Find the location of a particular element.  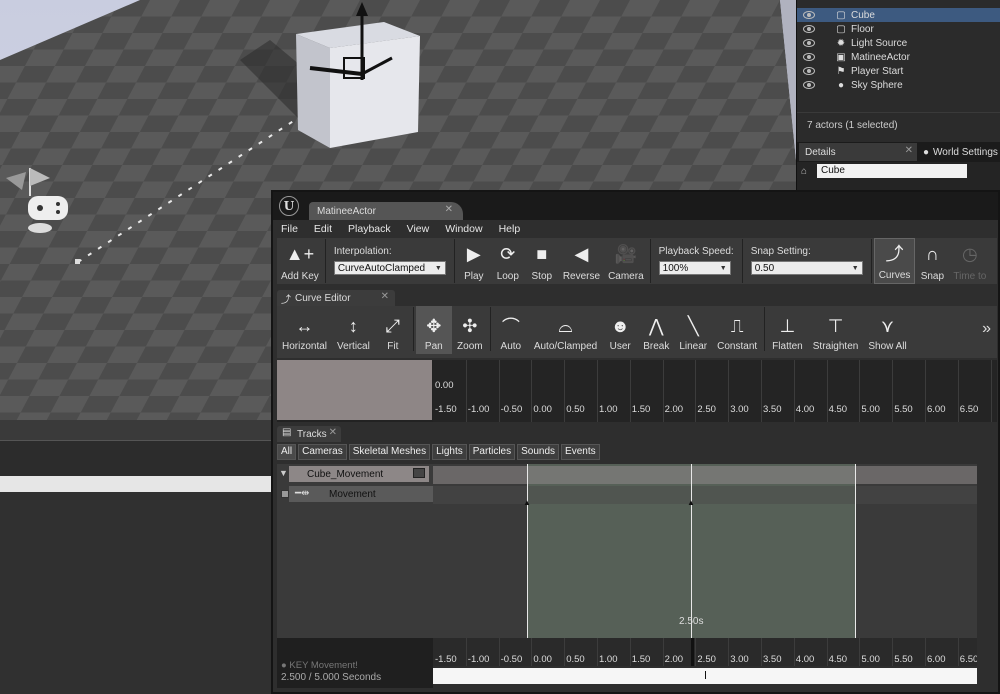

menu-edit: Edit is located at coordinates (323, 229).